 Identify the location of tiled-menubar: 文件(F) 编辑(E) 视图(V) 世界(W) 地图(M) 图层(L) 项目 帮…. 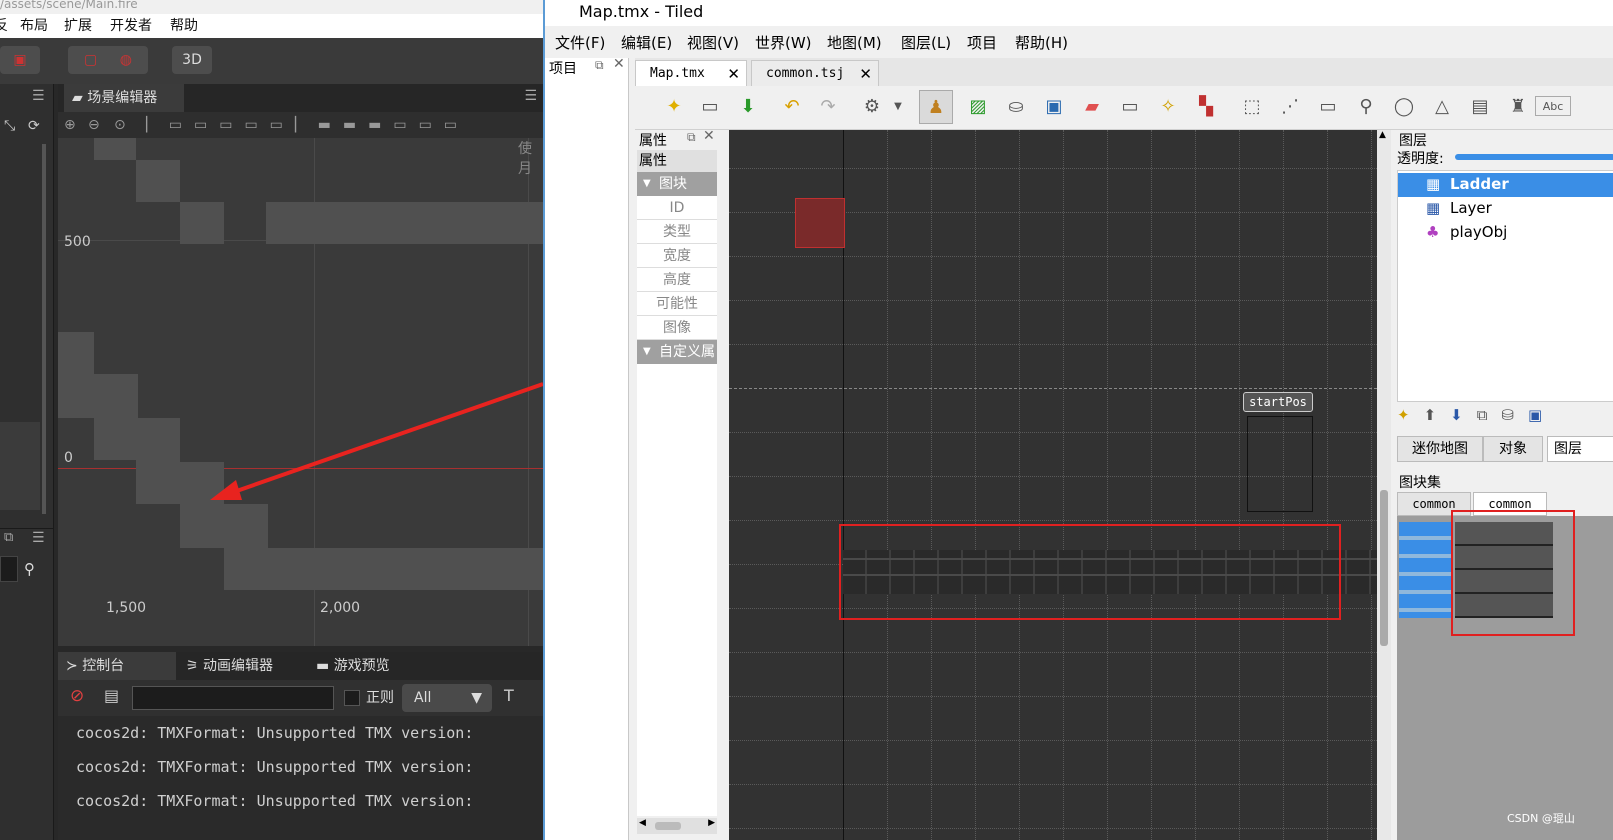
(1079, 43).